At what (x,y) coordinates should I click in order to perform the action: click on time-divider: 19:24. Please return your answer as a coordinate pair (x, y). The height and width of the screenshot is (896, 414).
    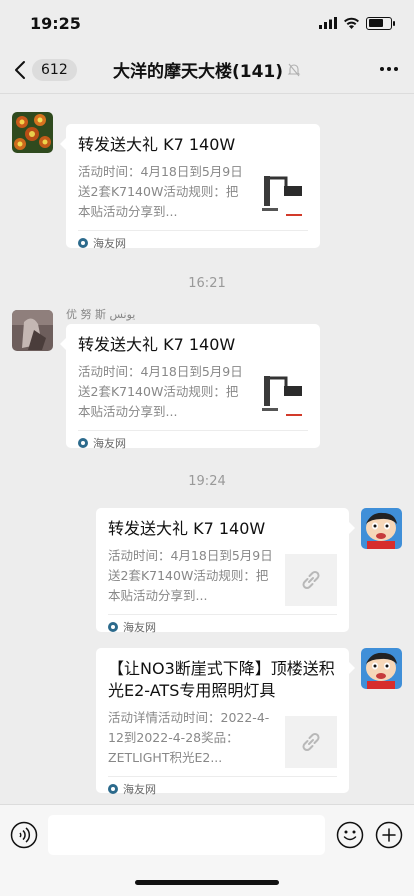
    Looking at the image, I should click on (207, 481).